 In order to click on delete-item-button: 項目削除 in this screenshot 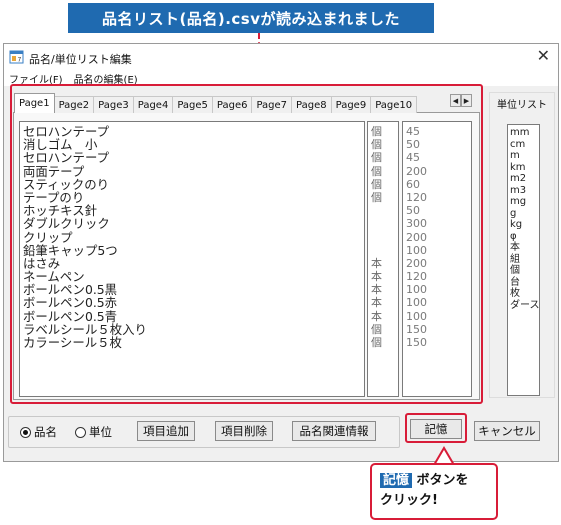, I will do `click(244, 431)`.